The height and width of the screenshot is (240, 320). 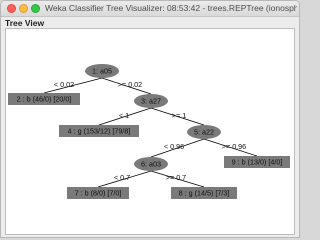 I want to click on node-label: 7 : b (8/0) [7/0], so click(x=98, y=193).